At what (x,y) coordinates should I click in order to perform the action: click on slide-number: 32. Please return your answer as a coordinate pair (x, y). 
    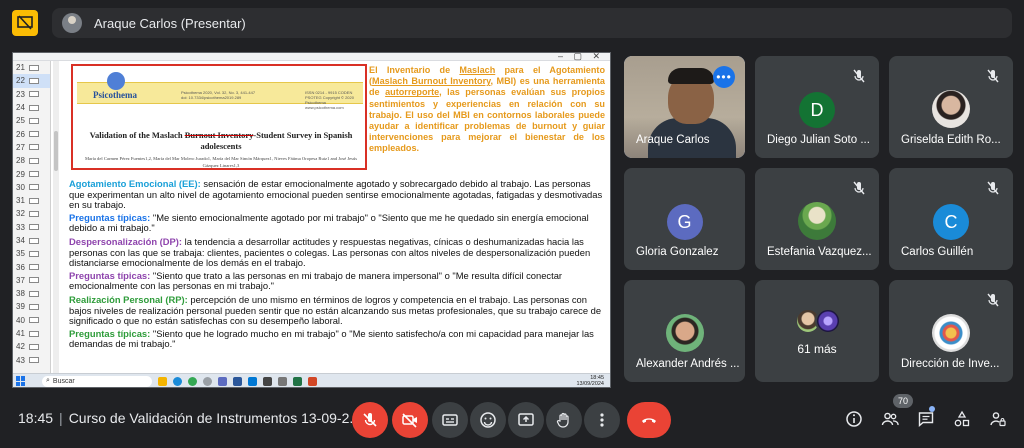
    Looking at the image, I should click on (20, 214).